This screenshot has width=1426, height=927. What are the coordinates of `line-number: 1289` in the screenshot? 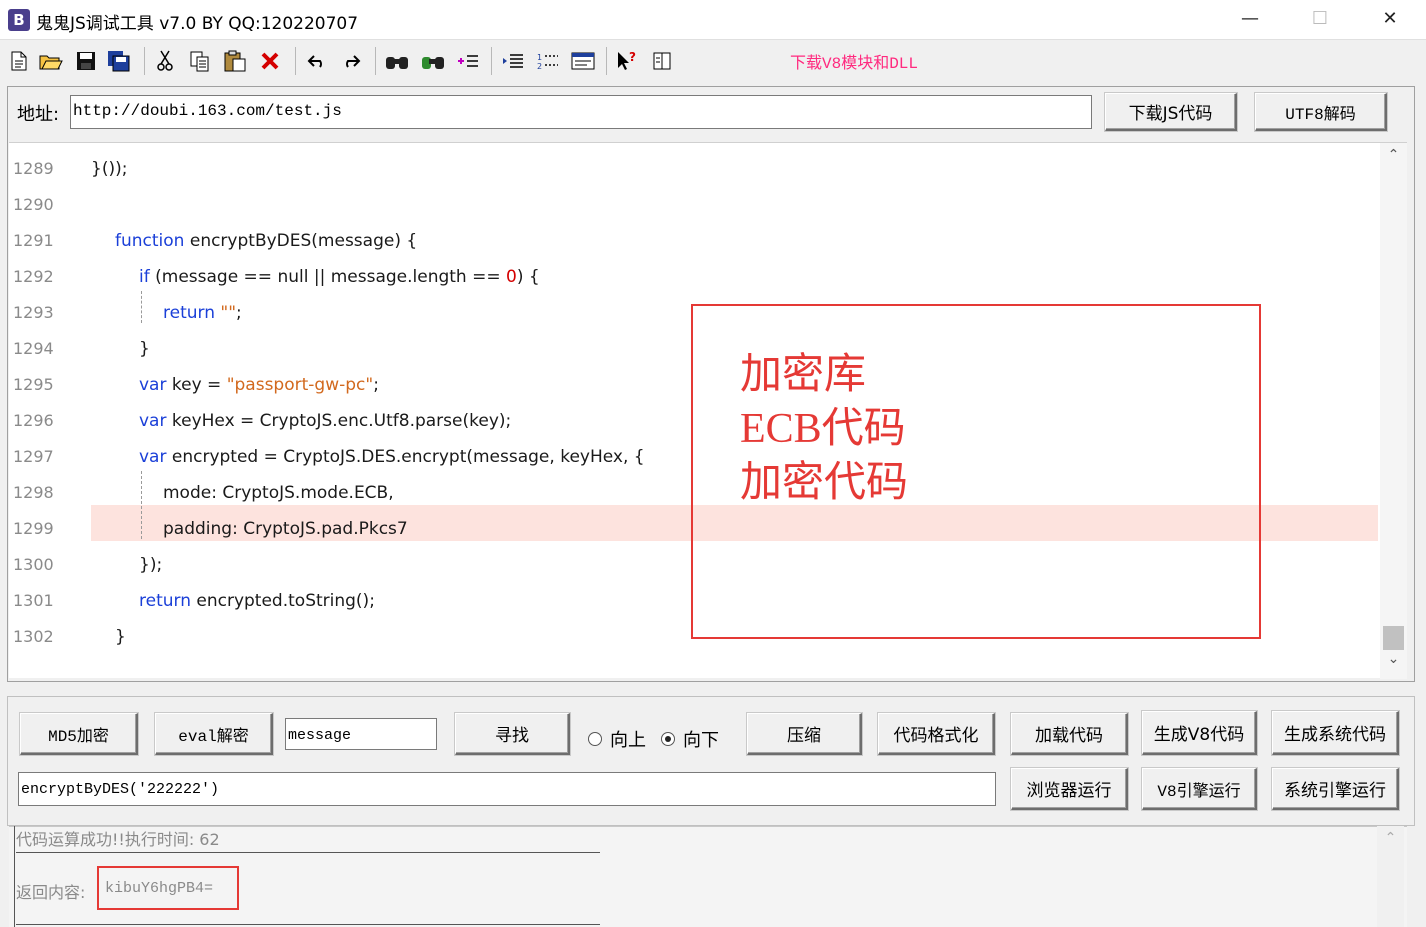 It's located at (33, 168).